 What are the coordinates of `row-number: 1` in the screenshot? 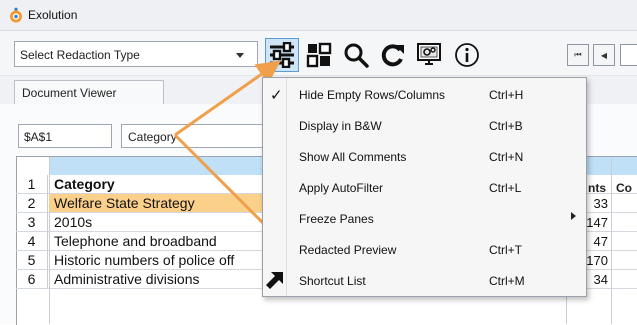 It's located at (32, 184).